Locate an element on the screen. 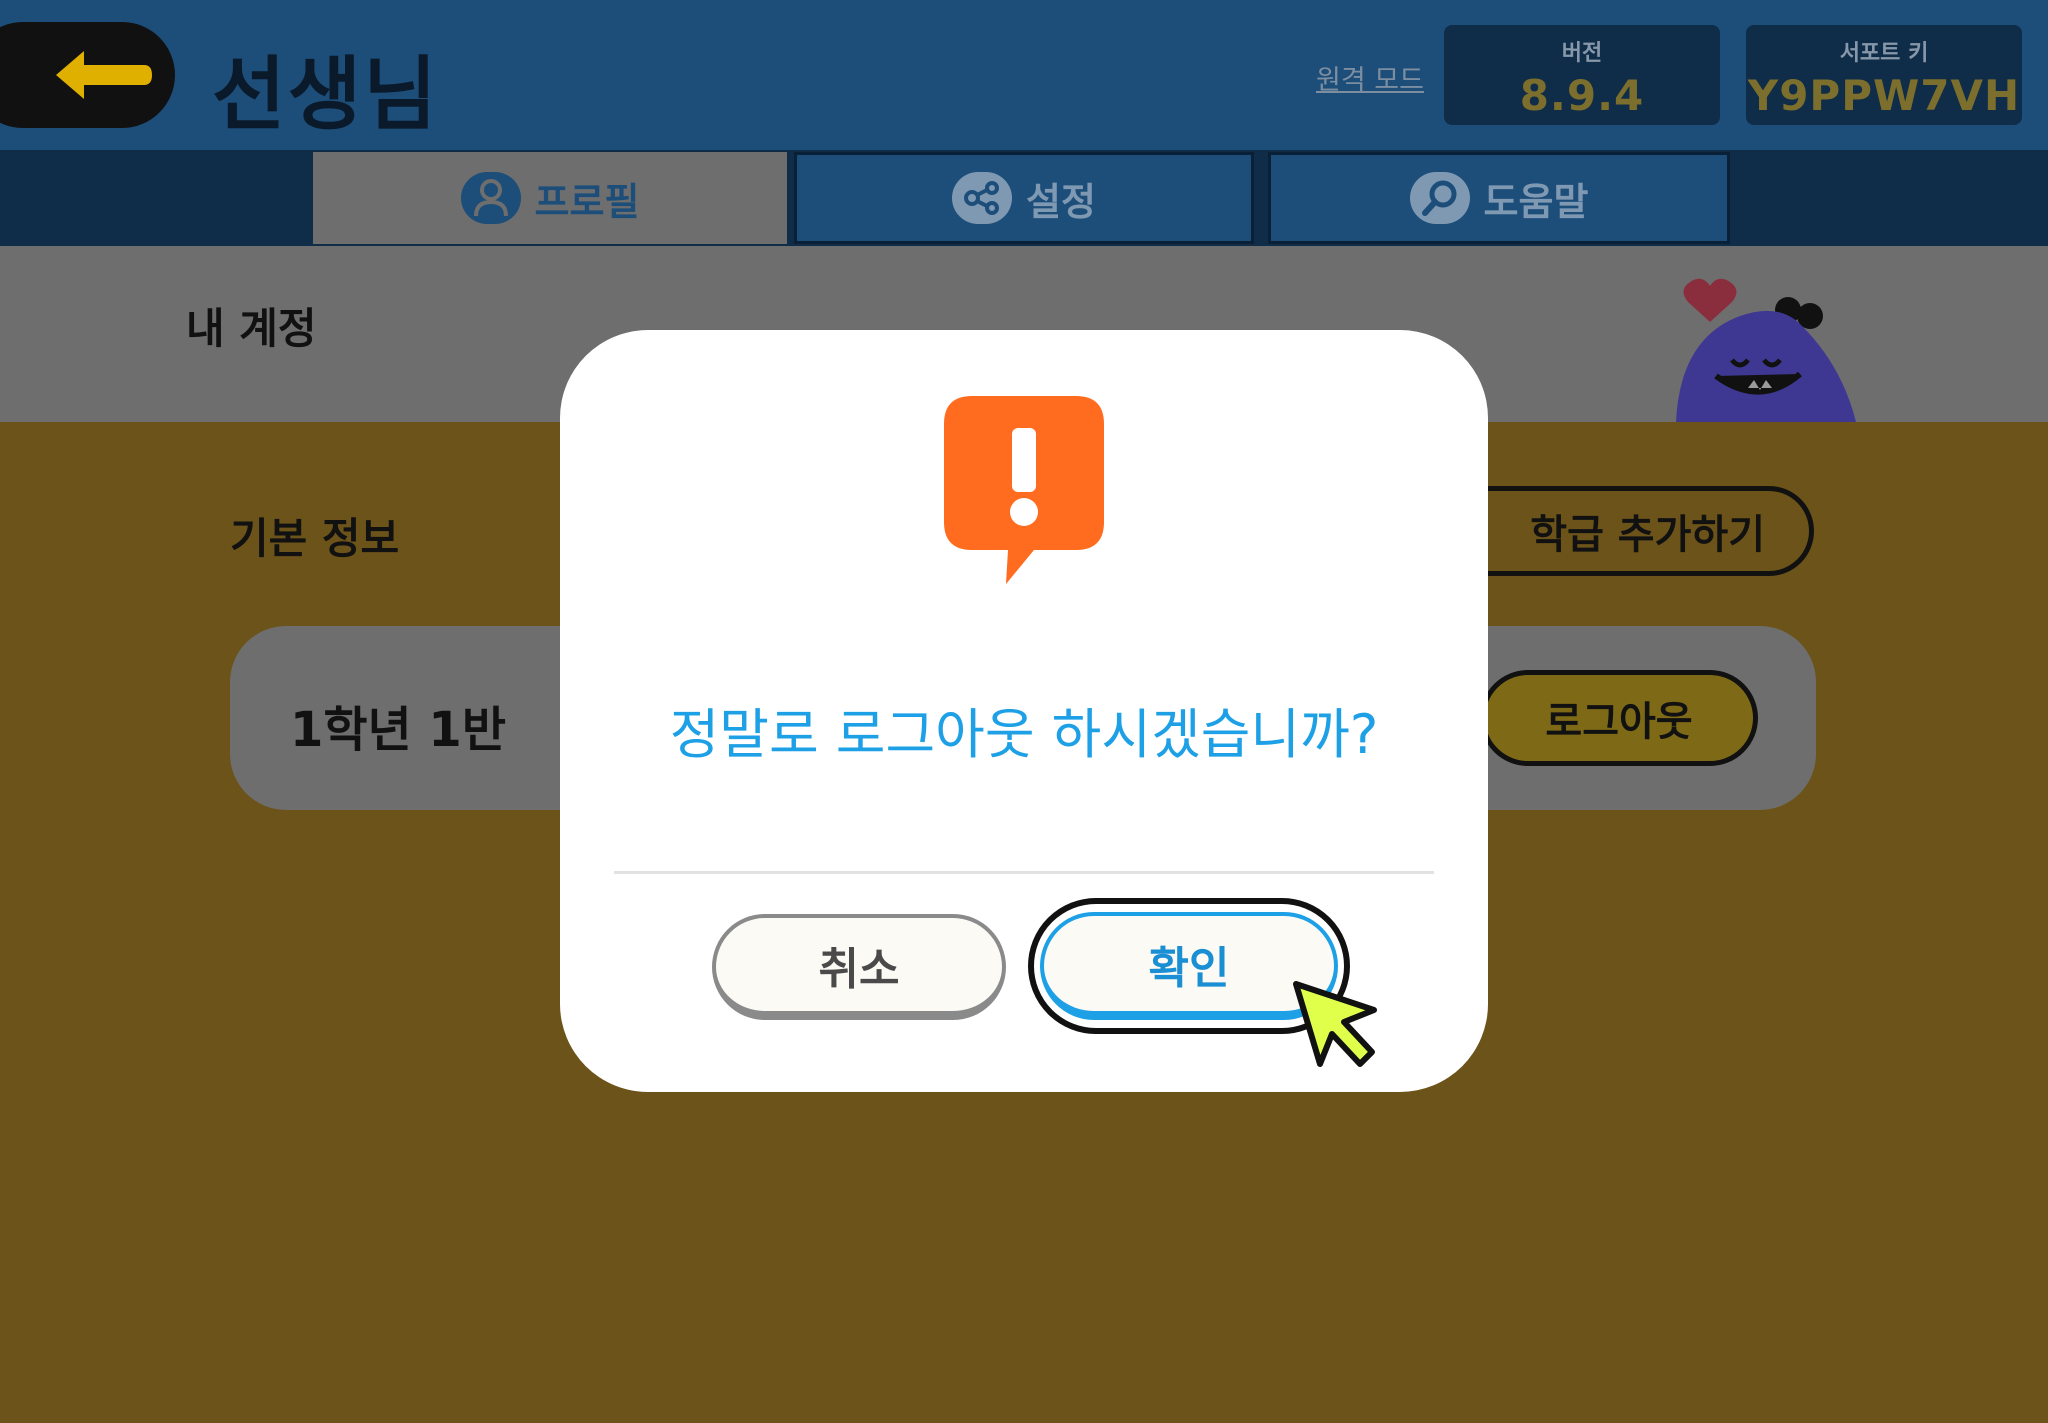 This screenshot has height=1423, width=2048. tab-profile: 프로필 is located at coordinates (550, 198).